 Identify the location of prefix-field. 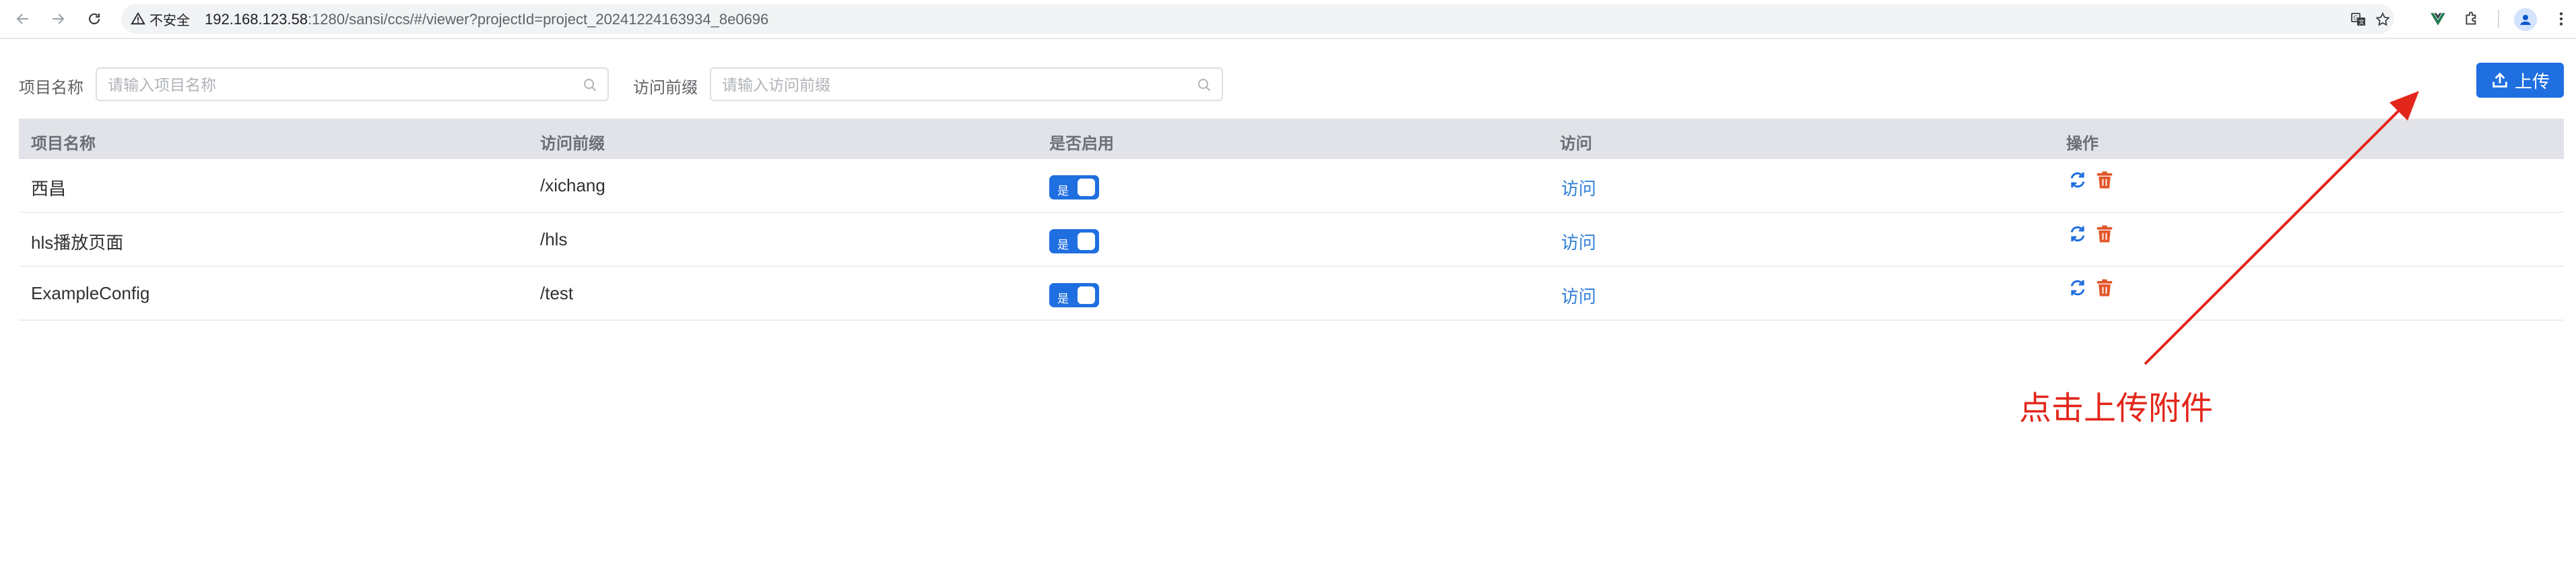
(966, 84).